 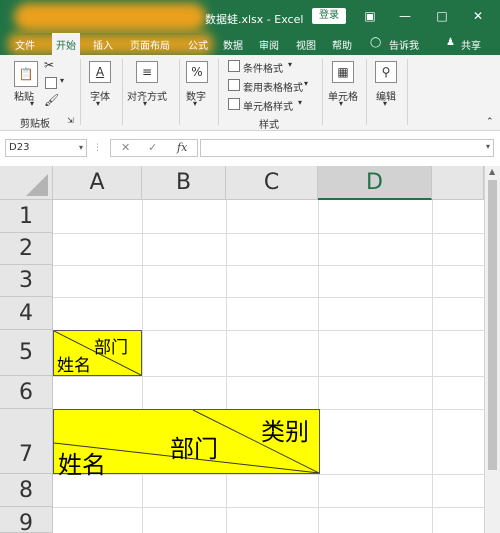 I want to click on font-icon: A, so click(x=100, y=72).